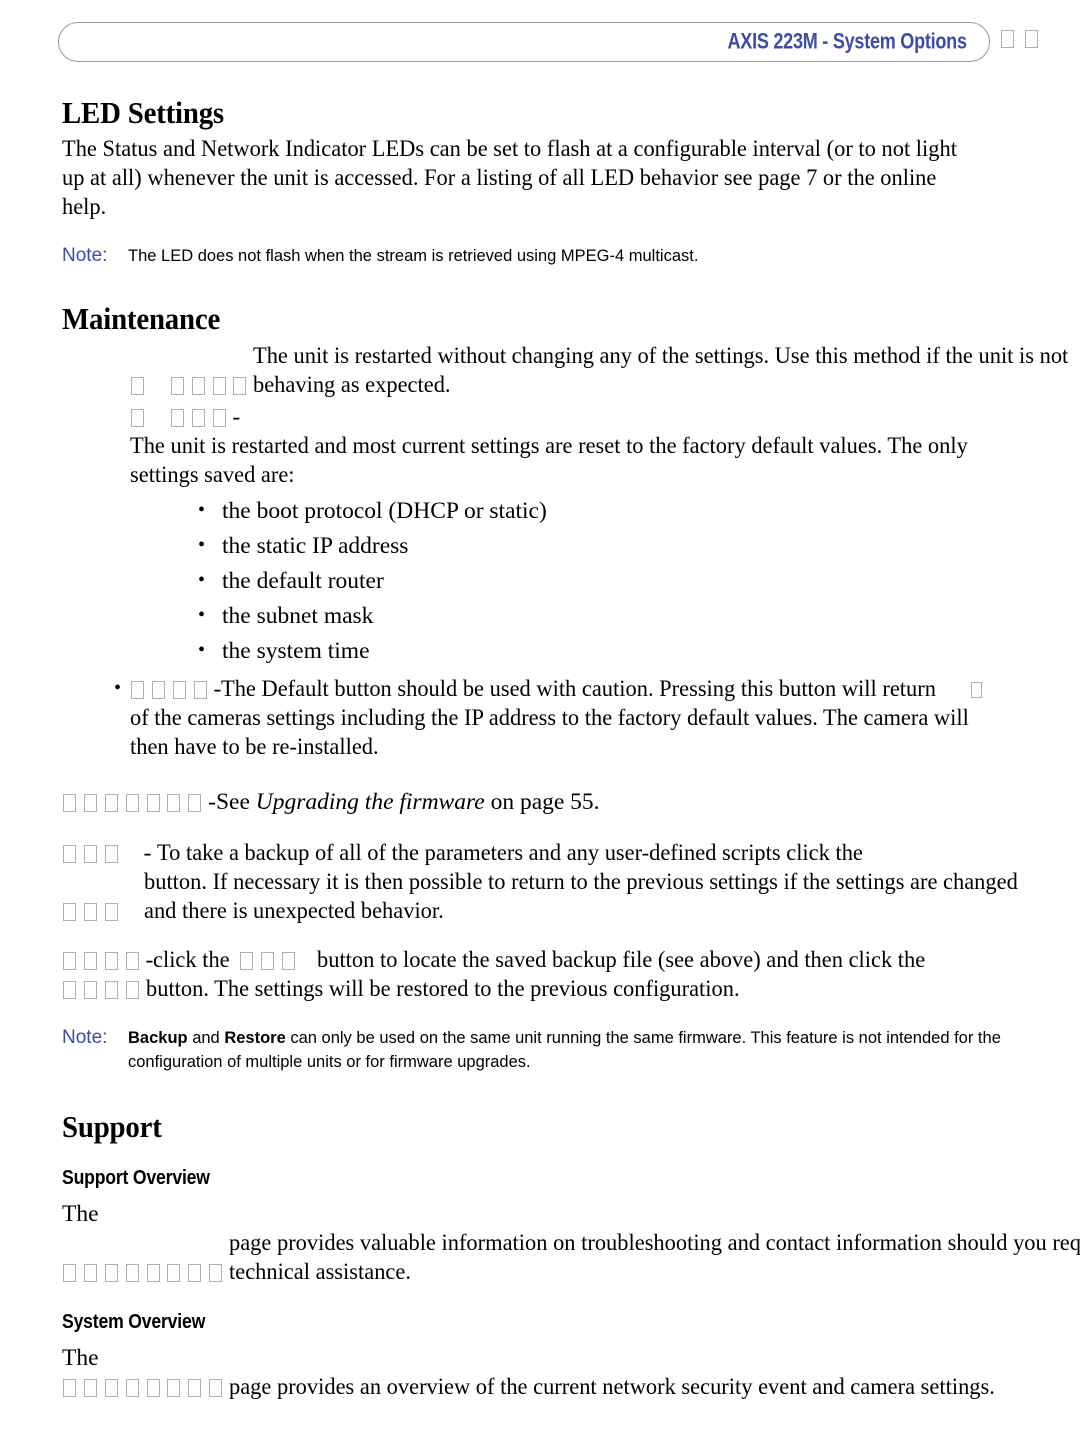 This screenshot has width=1080, height=1430. I want to click on header-pill-outline: AXIS 223M - System Options, so click(524, 42).